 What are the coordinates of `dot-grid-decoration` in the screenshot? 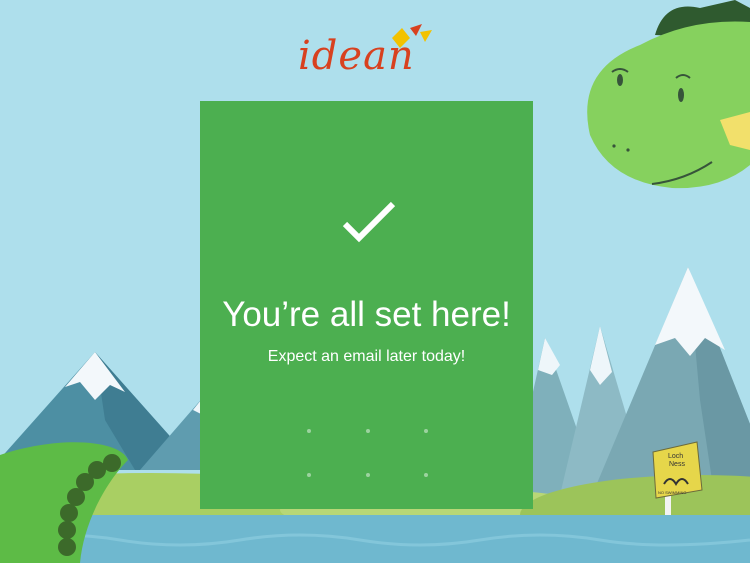 It's located at (368, 452).